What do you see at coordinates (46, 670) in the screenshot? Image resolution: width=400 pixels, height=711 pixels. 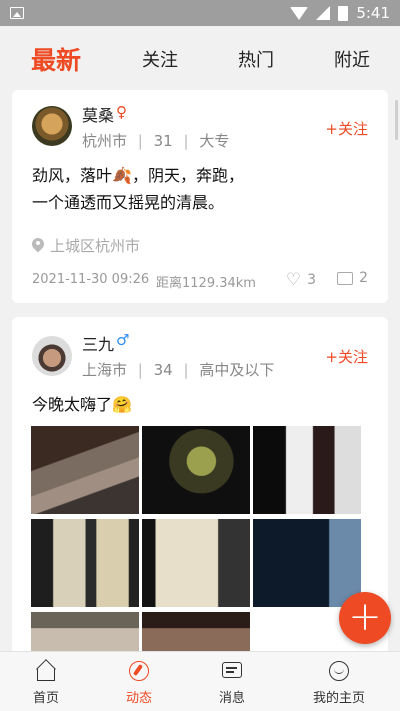 I see `home-icon` at bounding box center [46, 670].